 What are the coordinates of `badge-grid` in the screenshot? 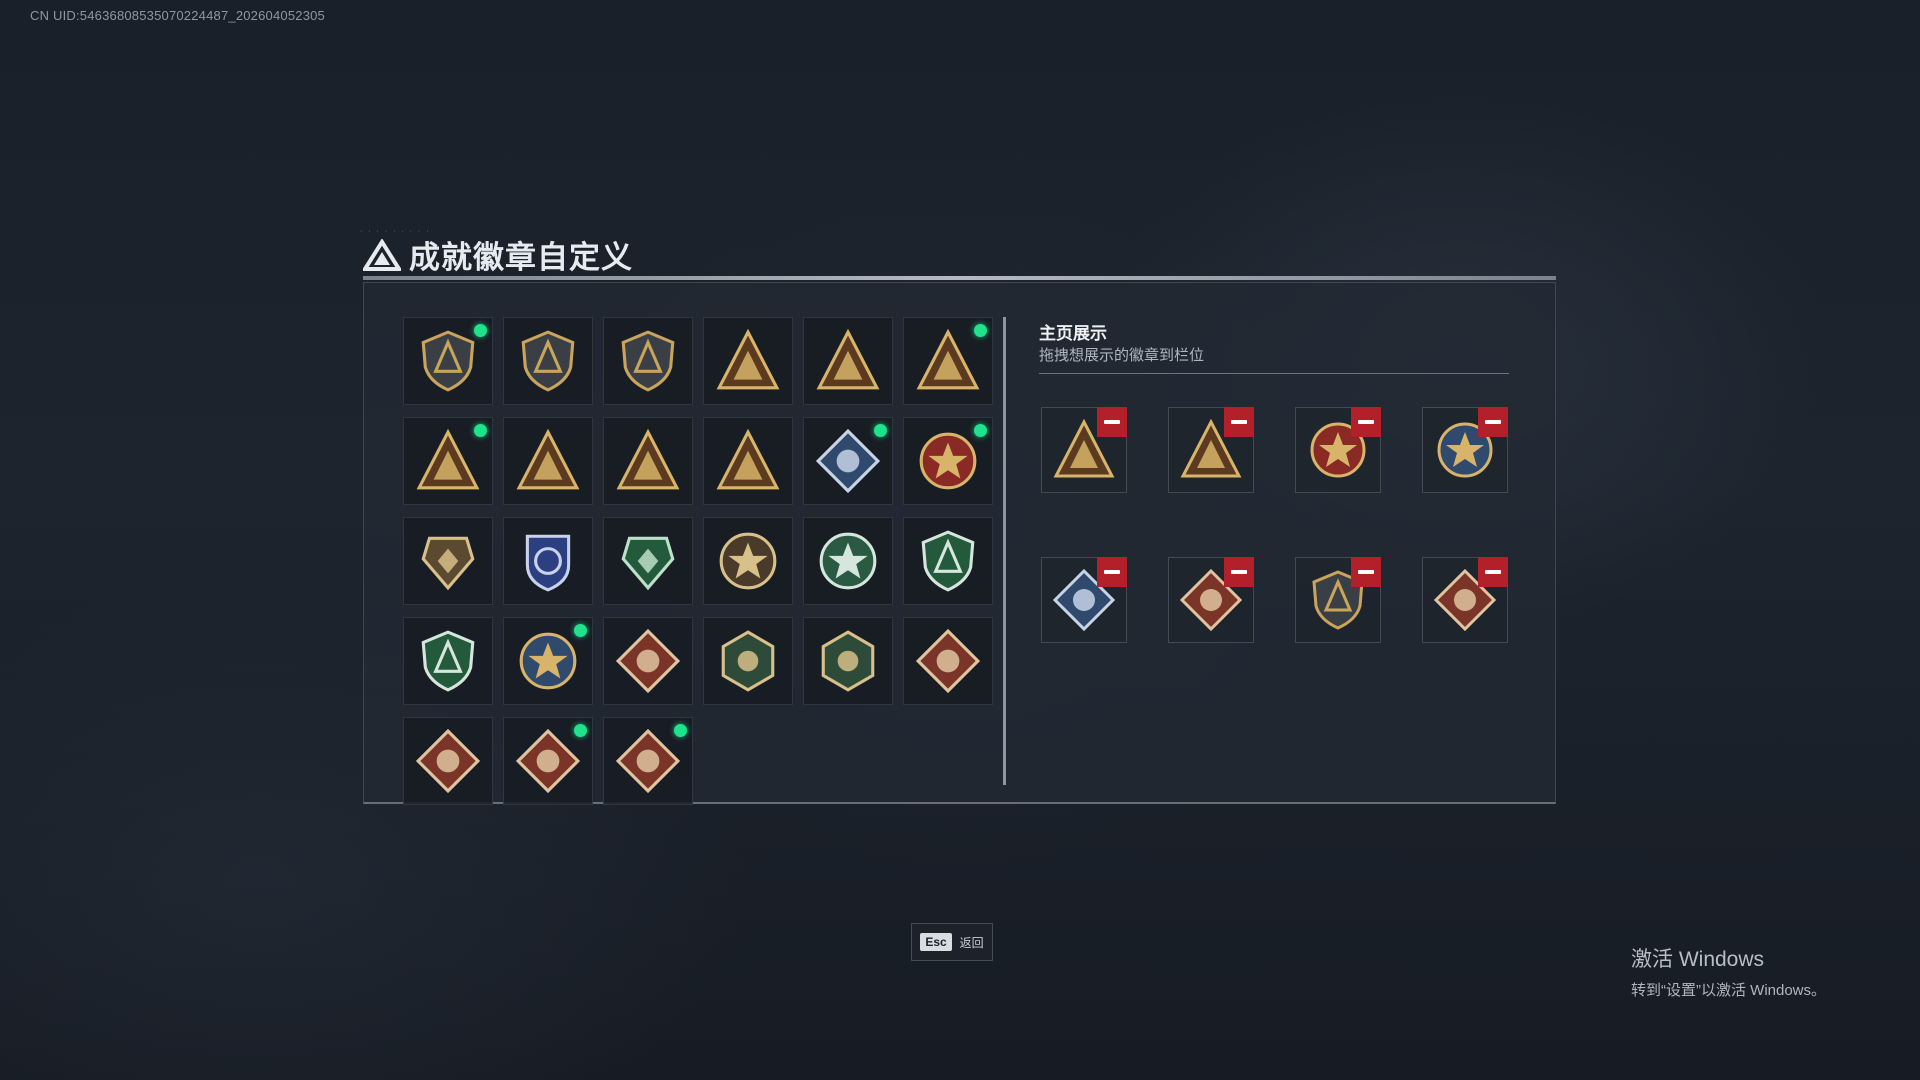 It's located at (698, 561).